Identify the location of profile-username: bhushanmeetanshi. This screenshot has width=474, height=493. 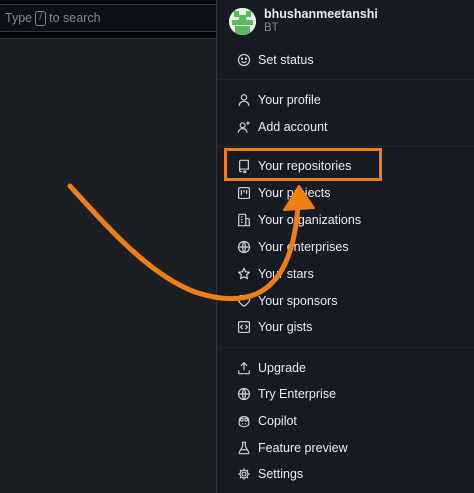
(321, 14).